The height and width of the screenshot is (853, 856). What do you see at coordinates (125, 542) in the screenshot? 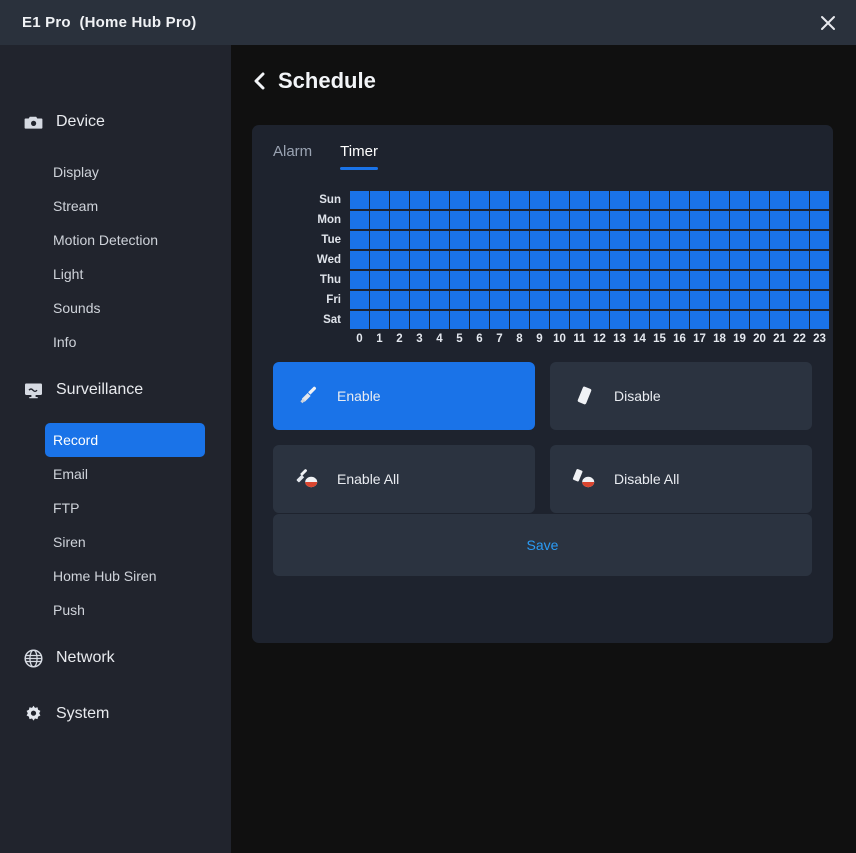
I see `sidebar-item-siren: Siren` at bounding box center [125, 542].